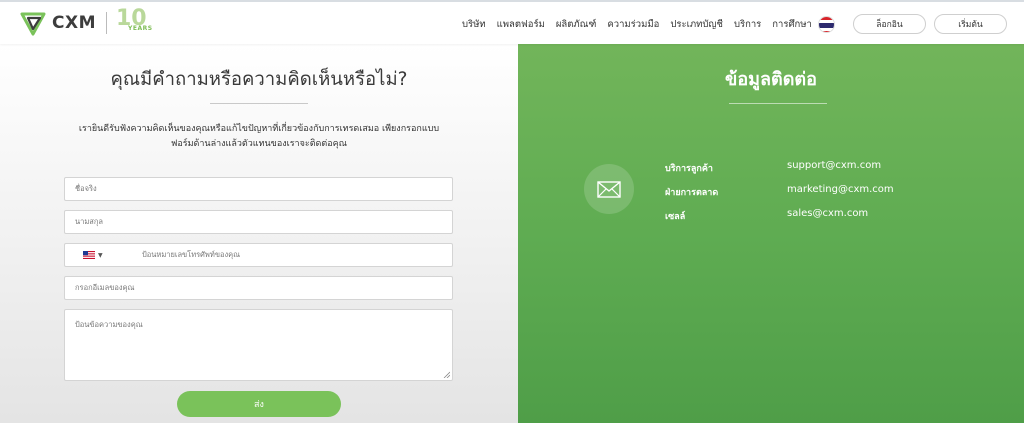 The width and height of the screenshot is (1024, 423). Describe the element at coordinates (689, 169) in the screenshot. I see `contact-label-customer-service: บริการลูกค้า` at that location.